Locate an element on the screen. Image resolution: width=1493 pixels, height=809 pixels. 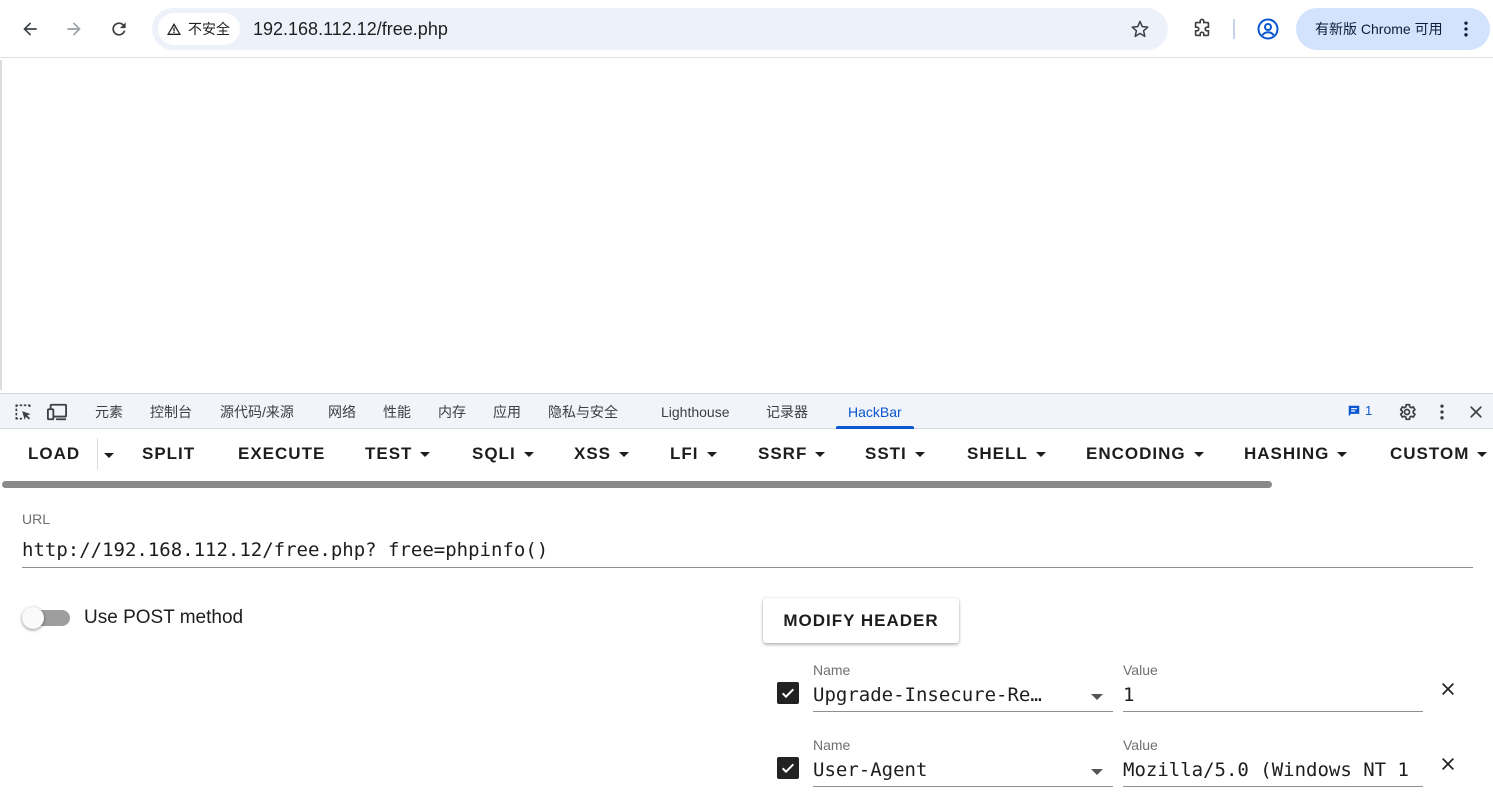
ssti-menu: SSTI is located at coordinates (895, 454).